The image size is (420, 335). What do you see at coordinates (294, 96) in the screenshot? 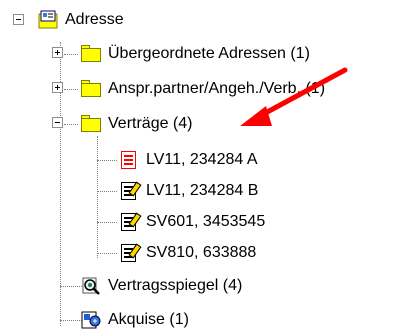
I see `red-arrow-icon` at bounding box center [294, 96].